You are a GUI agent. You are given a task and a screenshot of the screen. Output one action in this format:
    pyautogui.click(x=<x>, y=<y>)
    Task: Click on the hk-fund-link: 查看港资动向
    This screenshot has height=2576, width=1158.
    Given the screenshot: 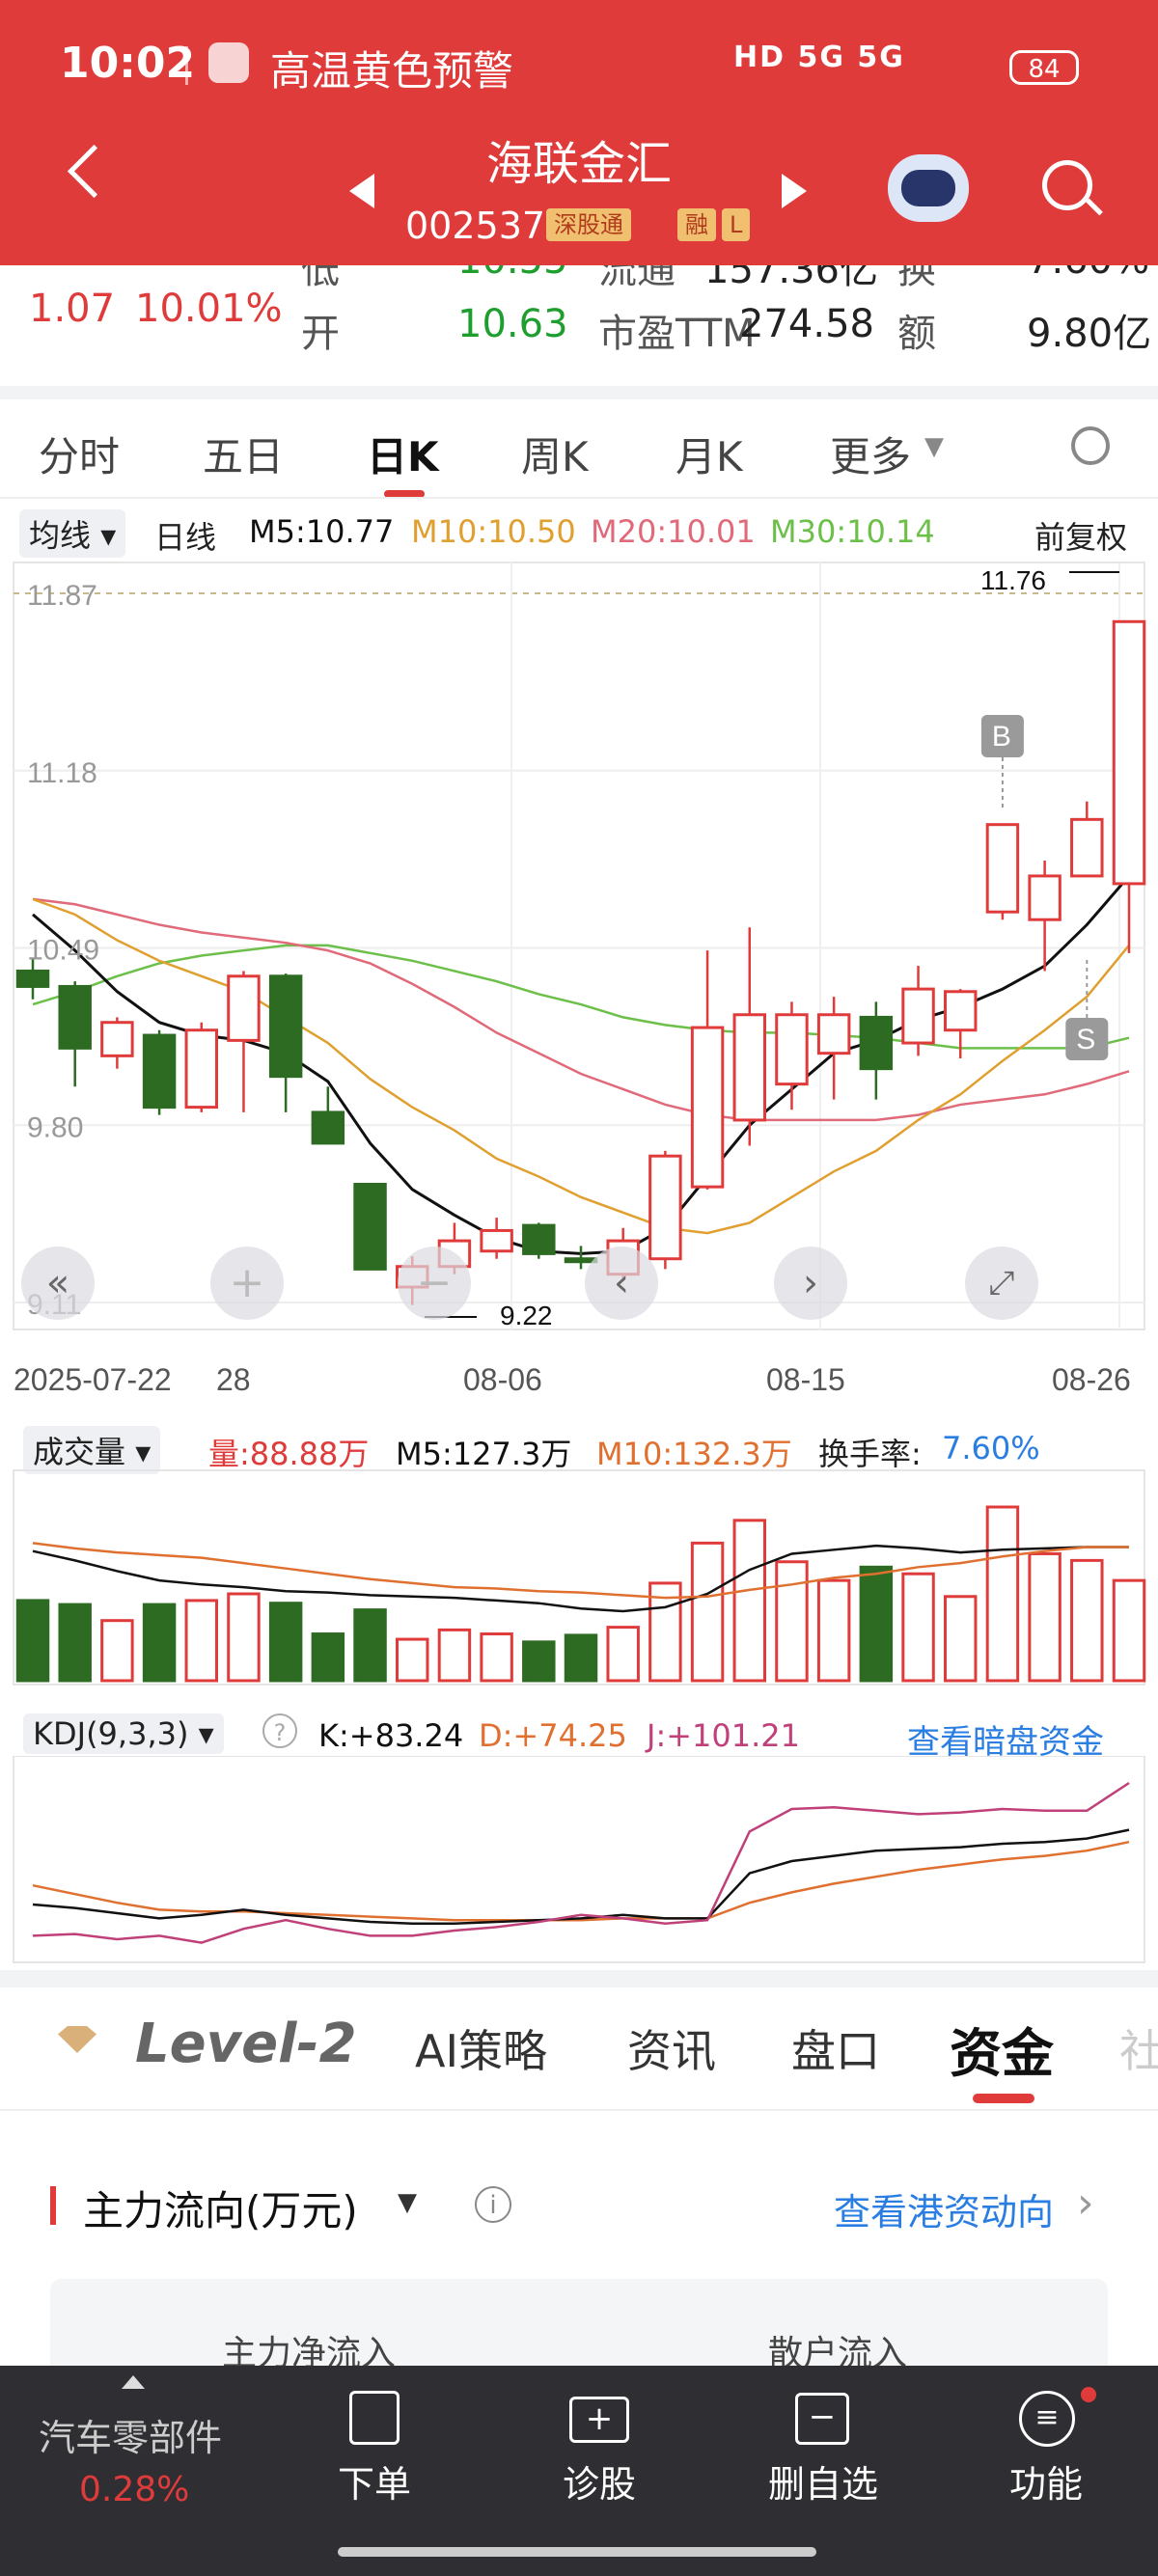 What is the action you would take?
    pyautogui.click(x=944, y=2208)
    